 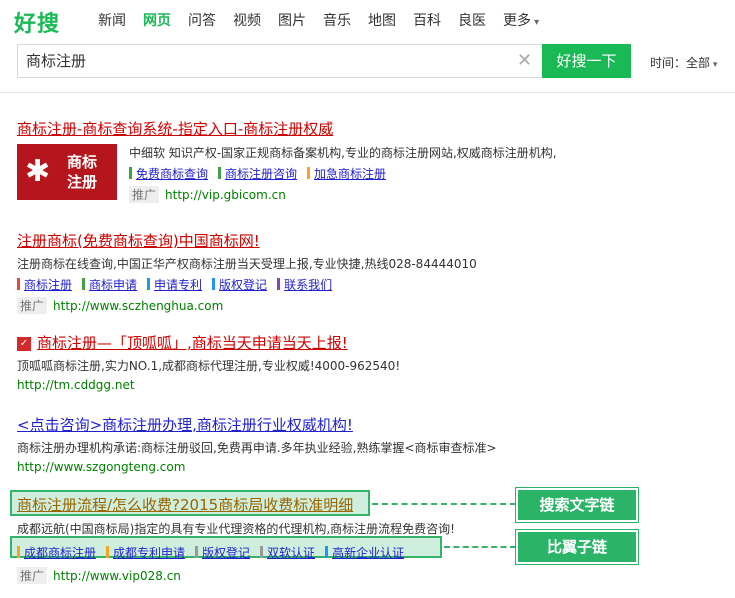 I want to click on sub-links: 成都商标注册 成都专利申请 版权登记 双软认证 高新企业认证, so click(x=236, y=552).